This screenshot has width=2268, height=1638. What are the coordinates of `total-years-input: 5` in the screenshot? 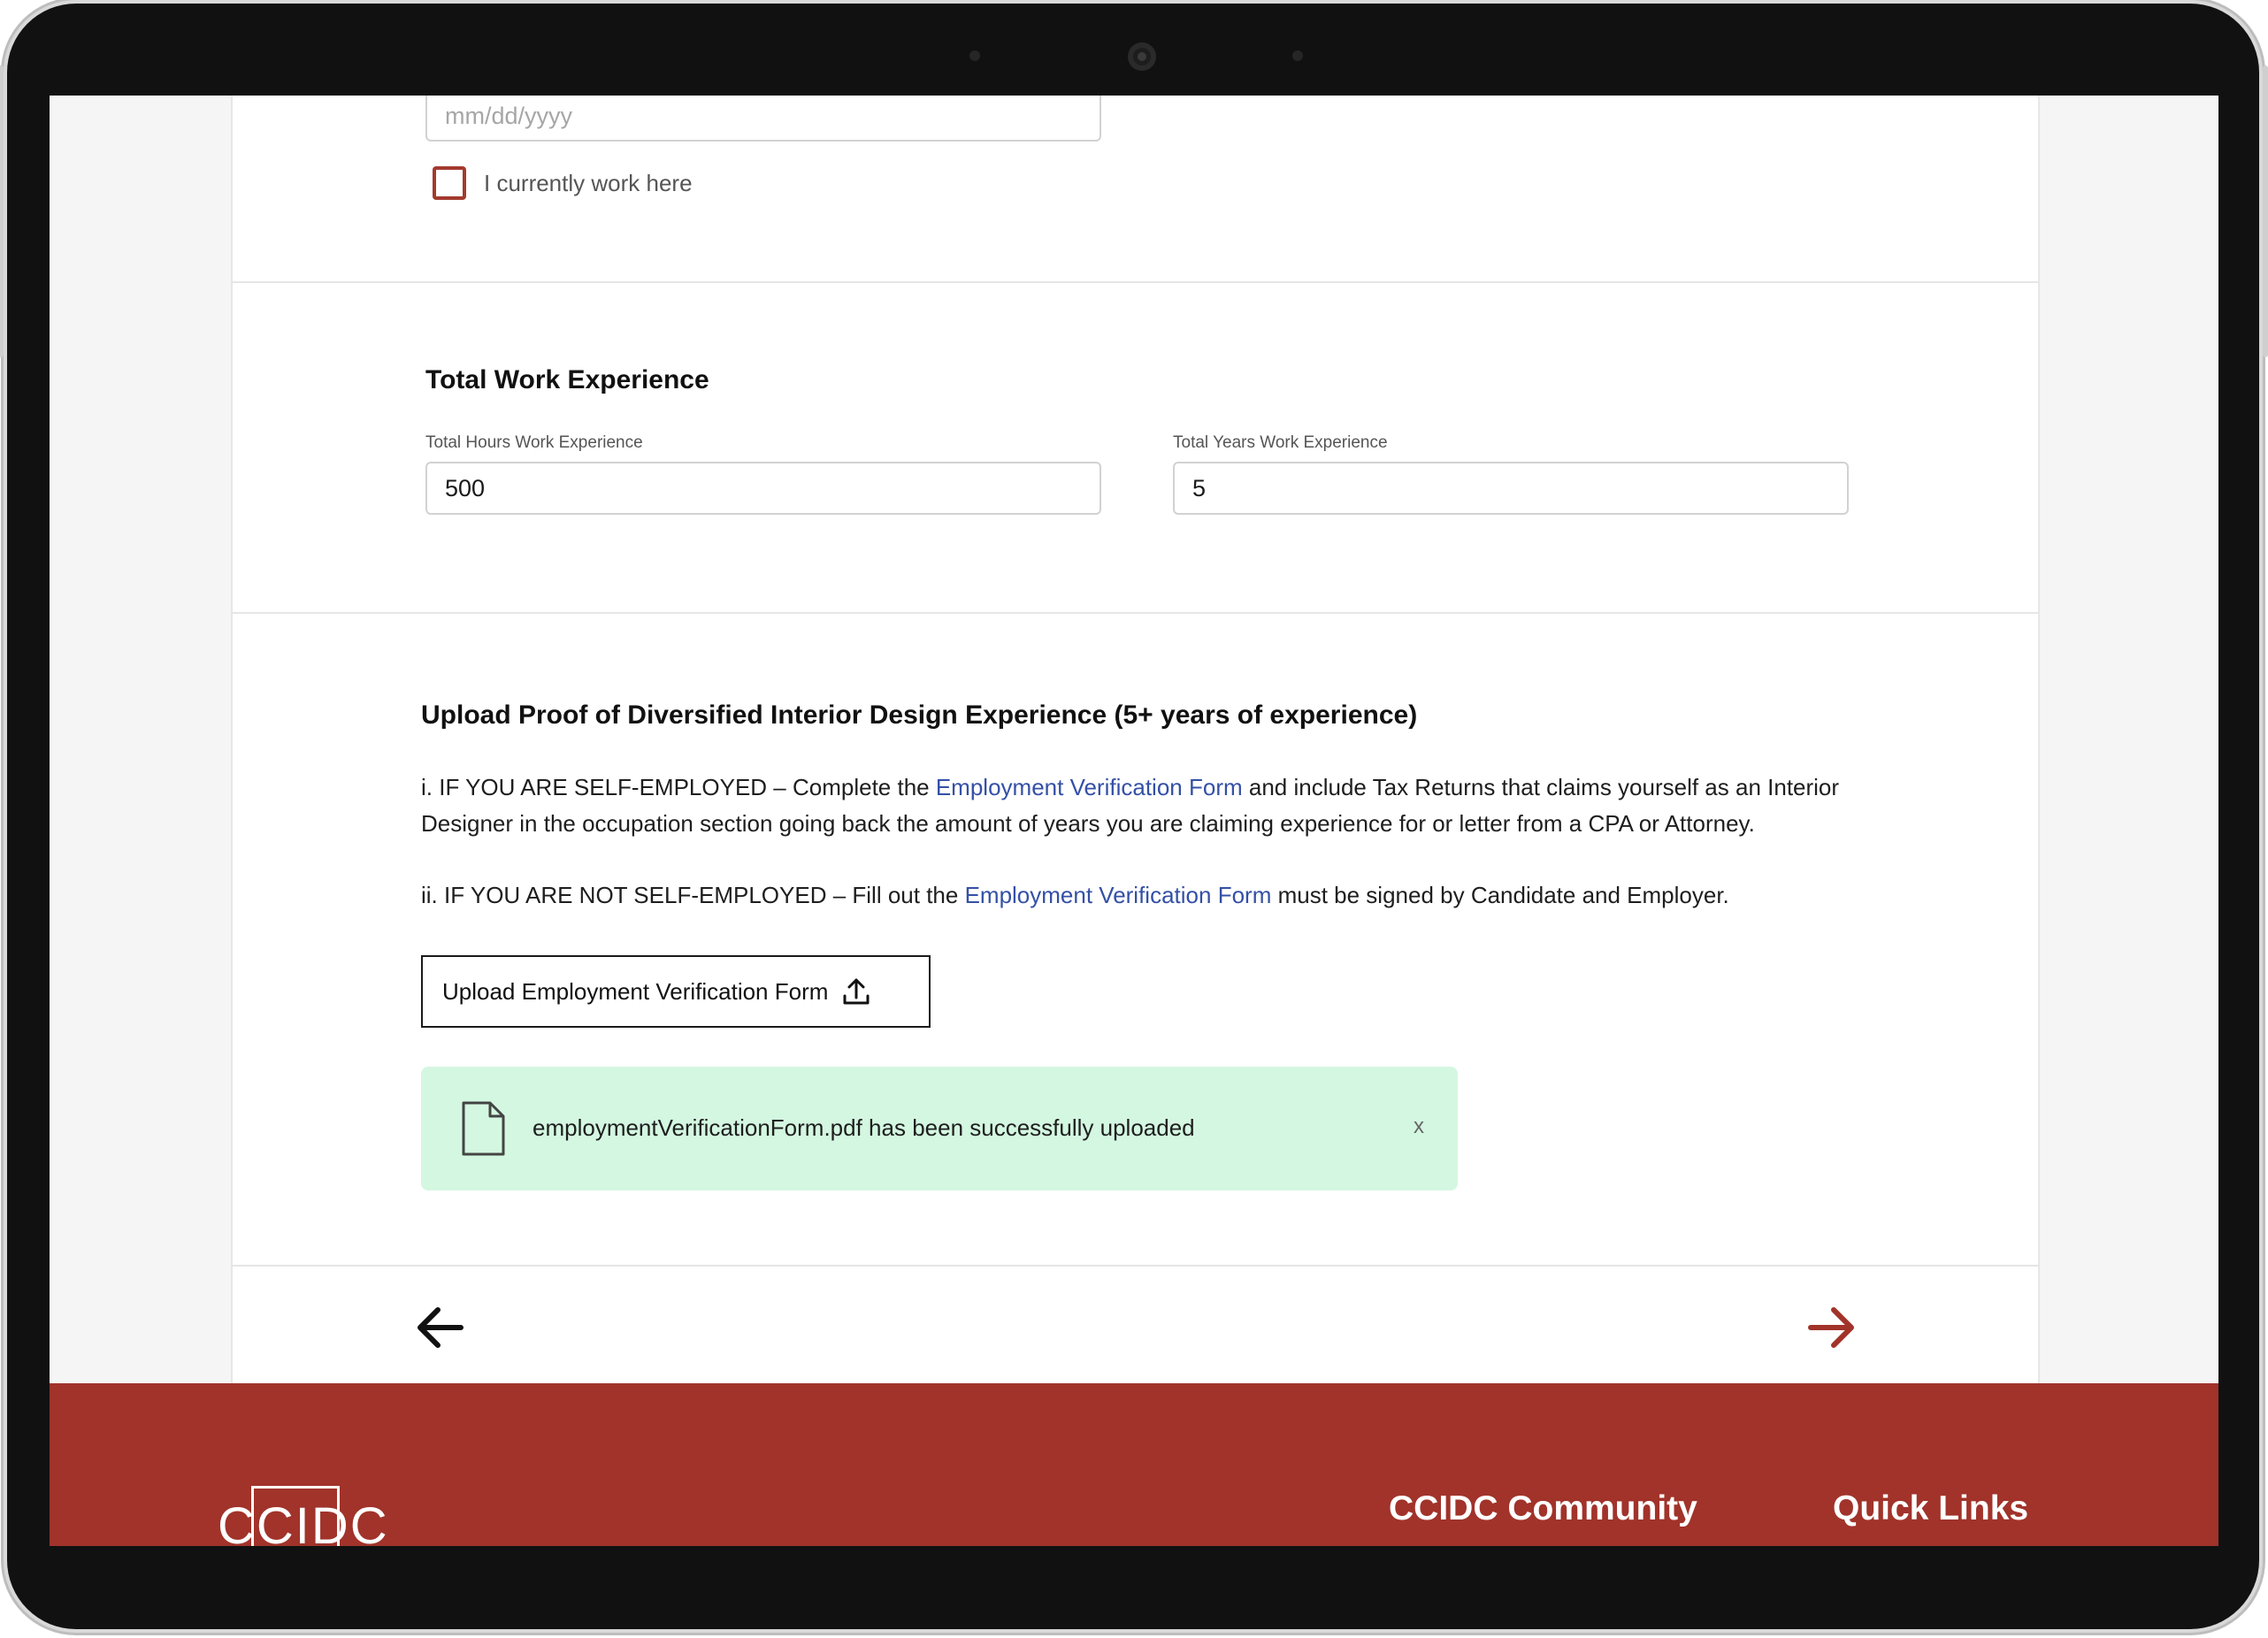 It's located at (1511, 488).